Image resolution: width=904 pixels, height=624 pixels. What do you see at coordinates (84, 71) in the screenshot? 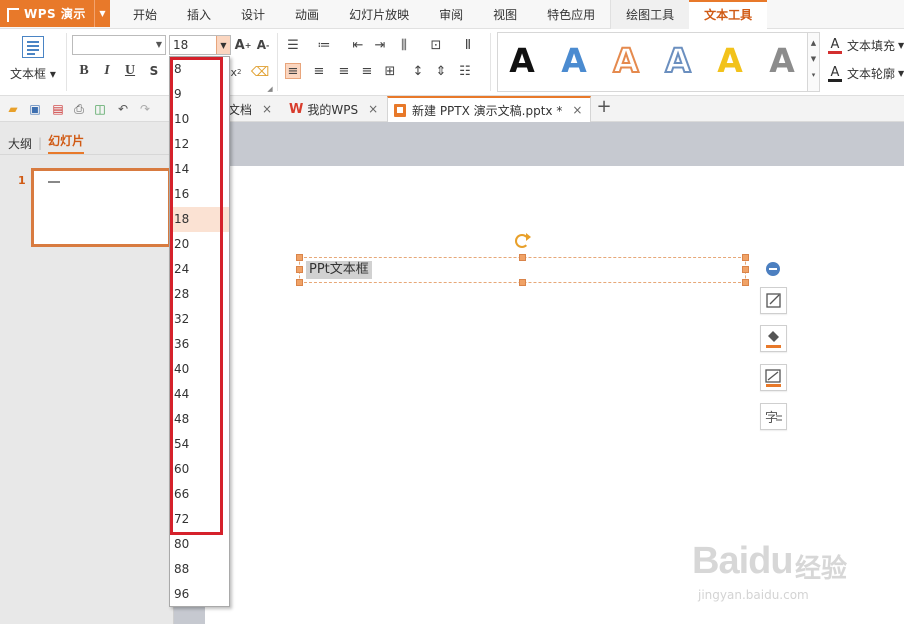
I see `bold-button: B` at bounding box center [84, 71].